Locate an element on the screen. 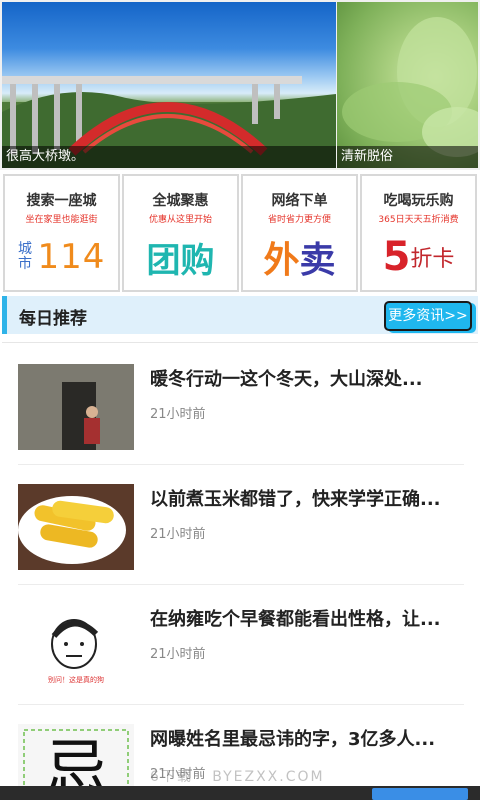  service-tile-discount-card: 吃喝玩乐购 365日天天五折消费 5 折卡 is located at coordinates (418, 233).